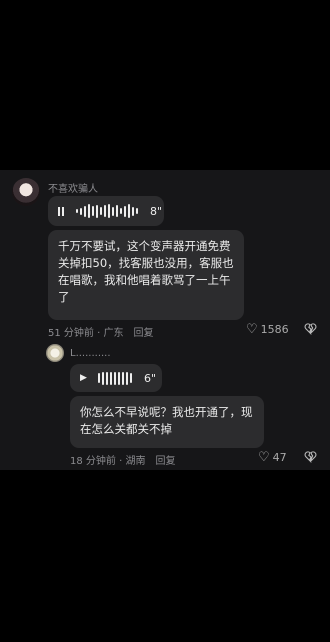  I want to click on comment-time: 51 分钟前, so click(71, 333).